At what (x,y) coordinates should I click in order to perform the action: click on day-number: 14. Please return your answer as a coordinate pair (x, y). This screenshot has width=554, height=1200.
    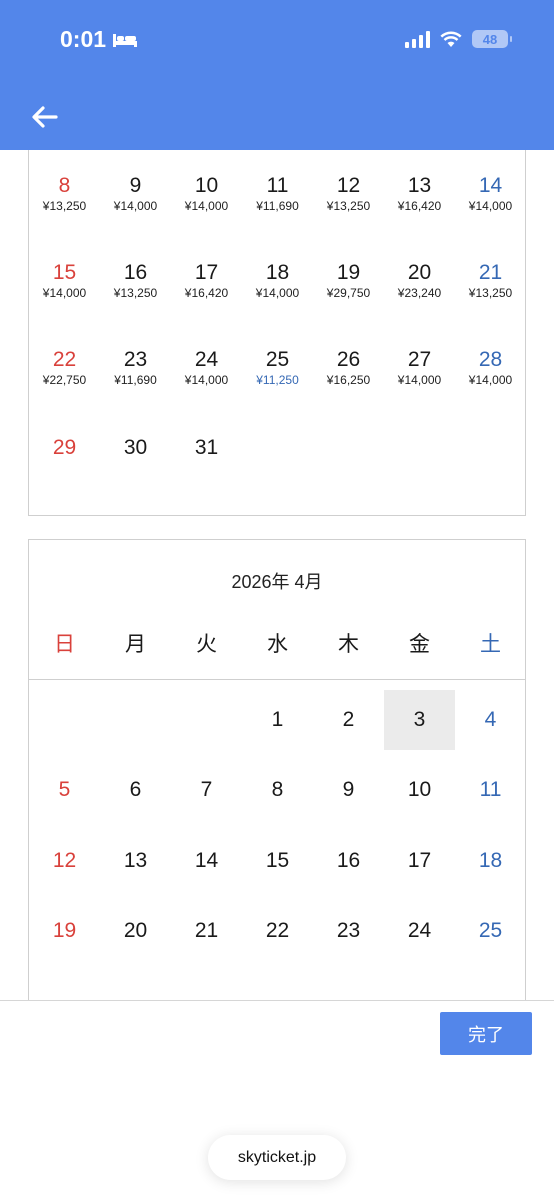
    Looking at the image, I should click on (206, 860).